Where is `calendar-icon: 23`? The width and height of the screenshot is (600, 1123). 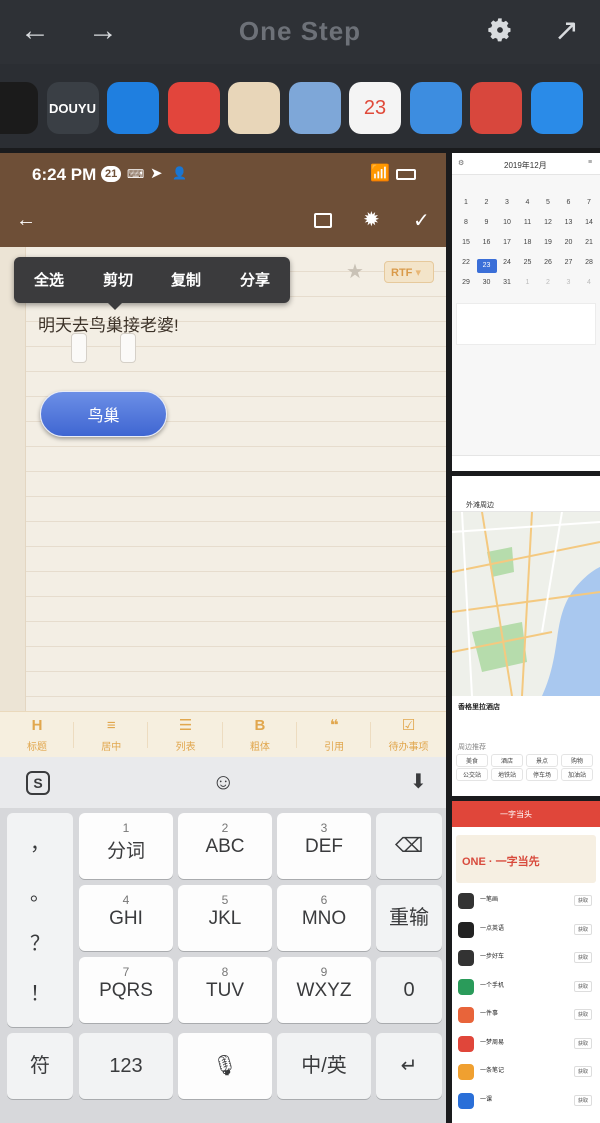
calendar-icon: 23 is located at coordinates (375, 108).